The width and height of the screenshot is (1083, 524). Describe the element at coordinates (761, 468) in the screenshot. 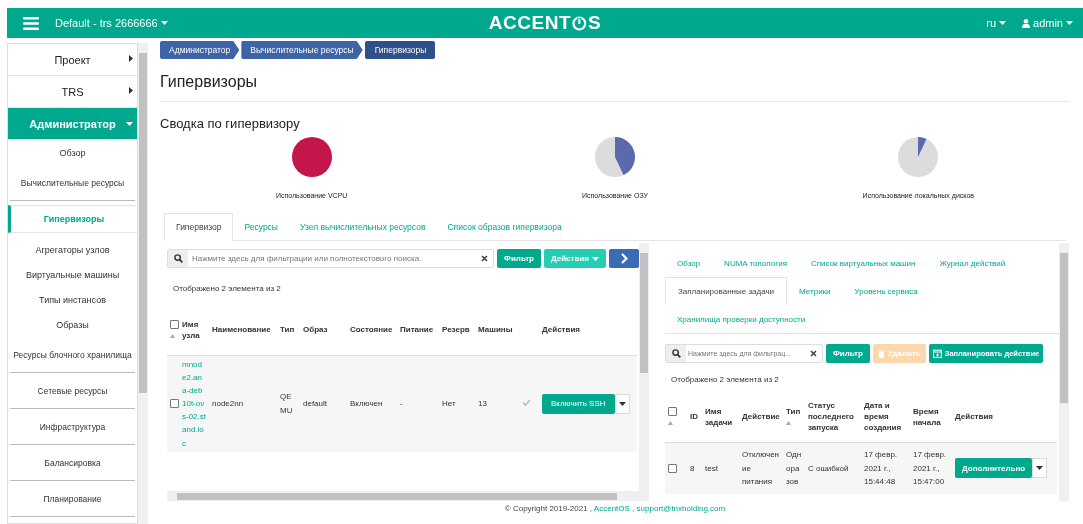

I see `table-cell: Отключение питания` at that location.